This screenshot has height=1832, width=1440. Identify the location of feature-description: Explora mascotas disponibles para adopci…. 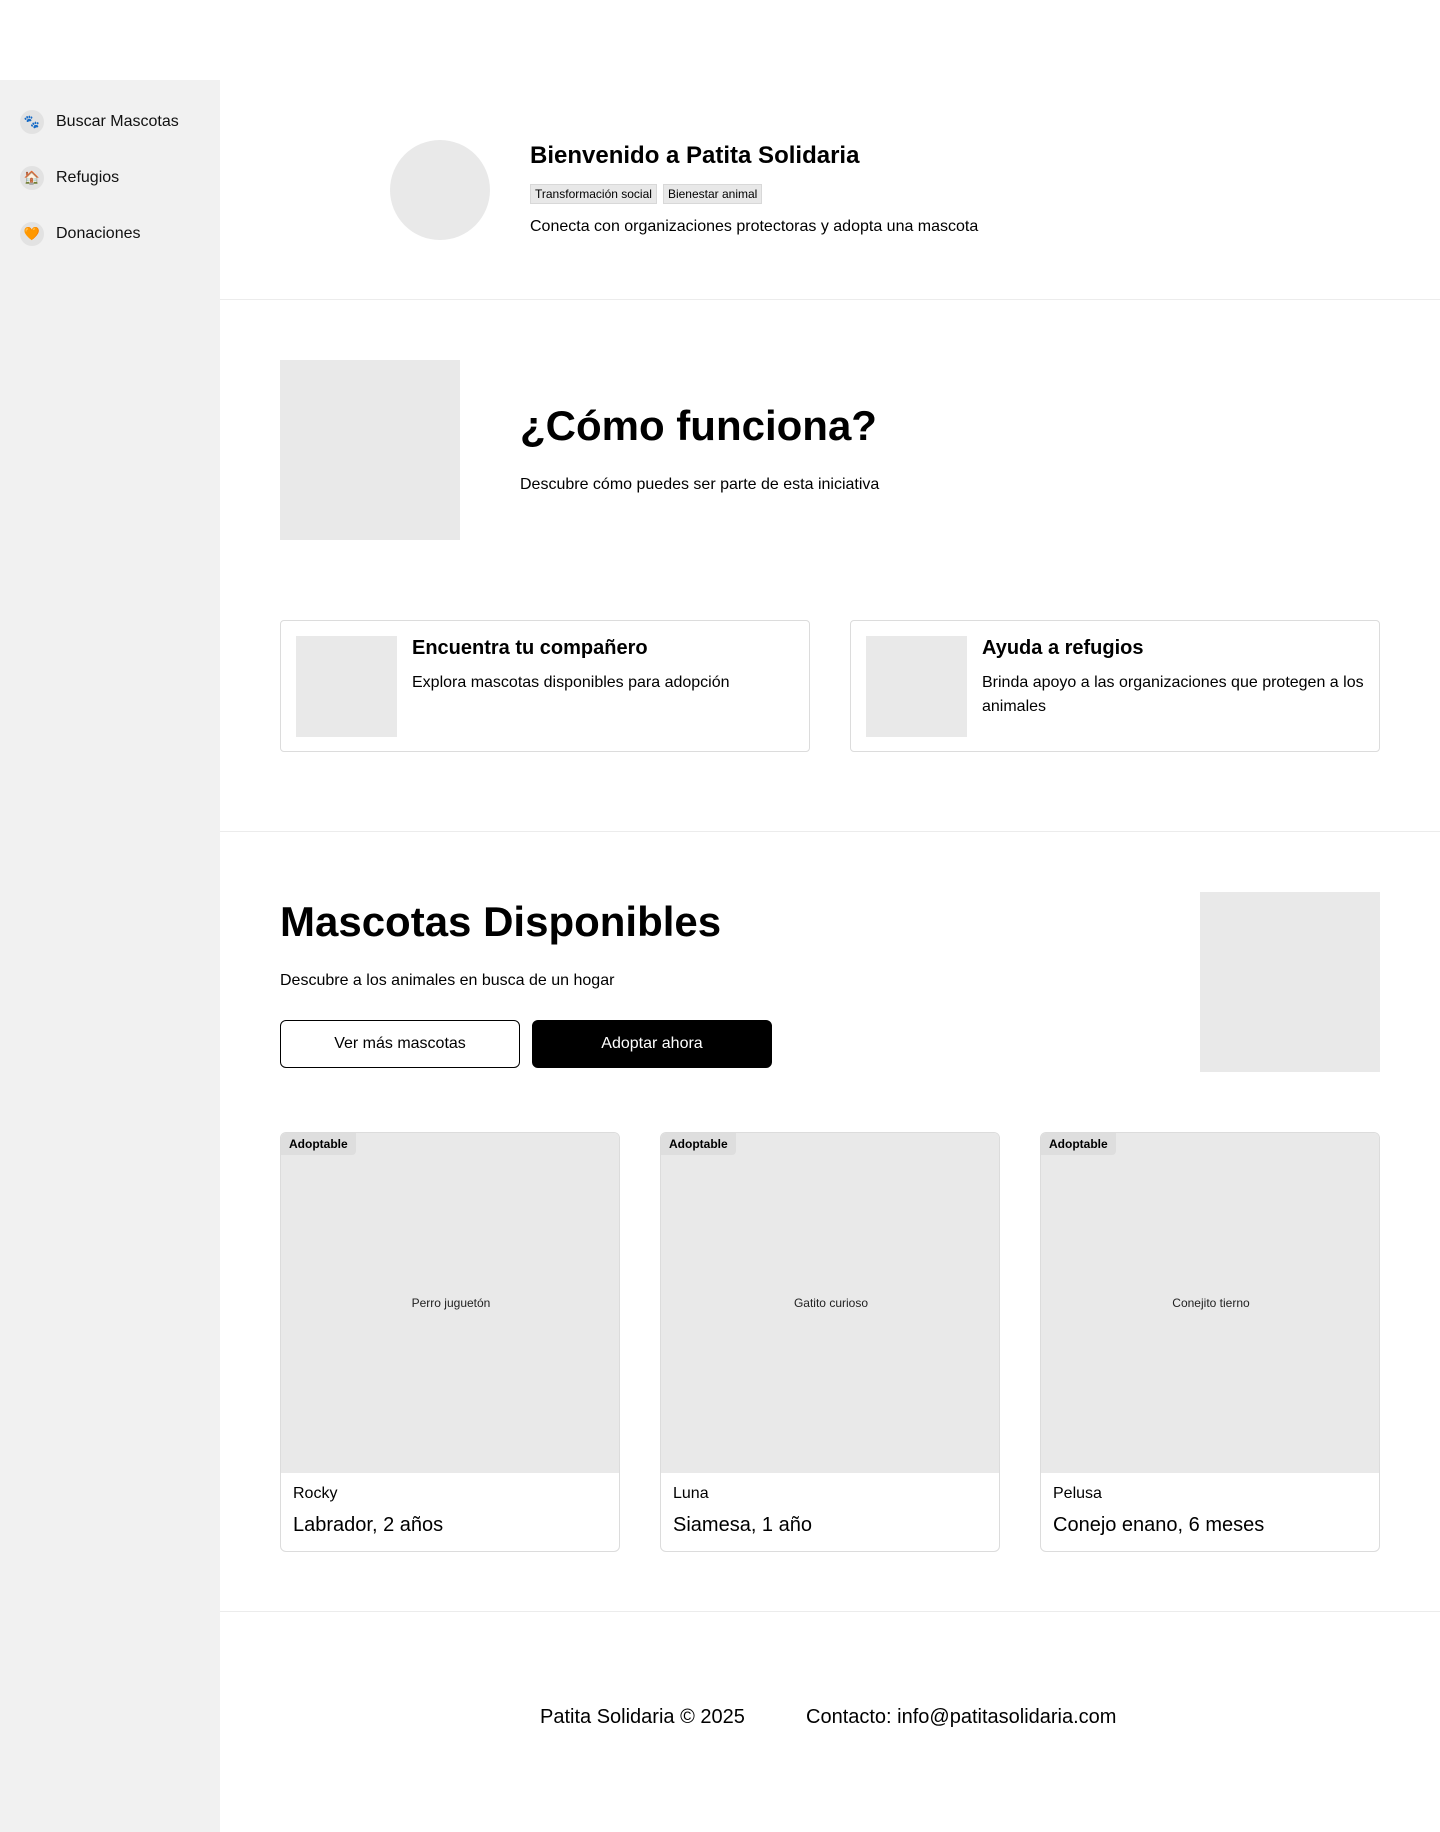
(571, 682).